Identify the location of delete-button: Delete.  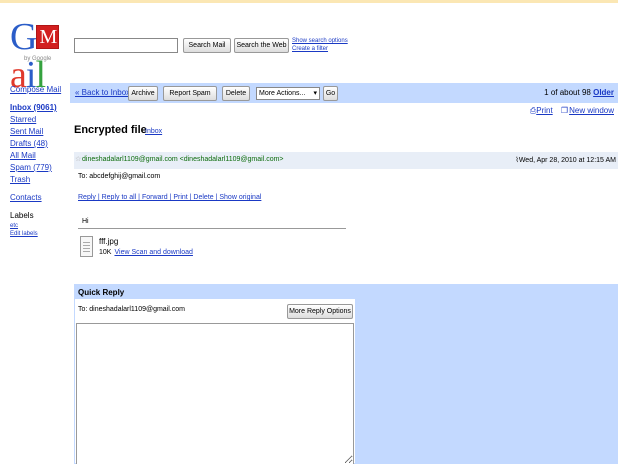
(236, 93).